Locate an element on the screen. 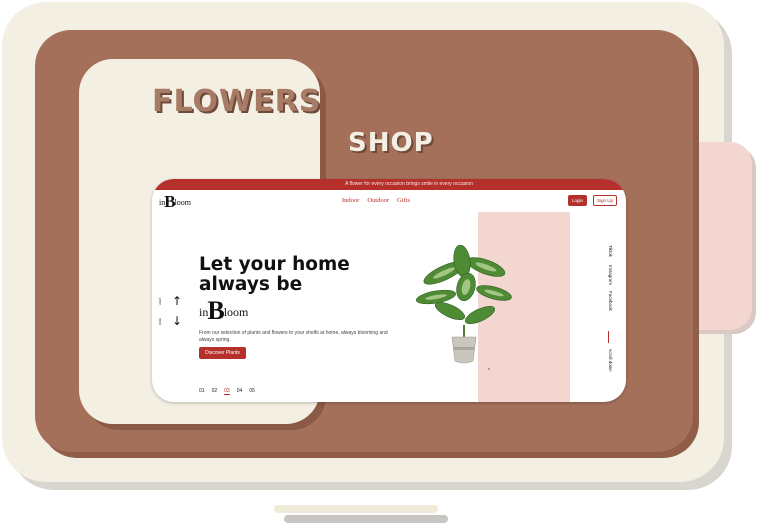  nav-item-outdoor: Outdoor is located at coordinates (378, 200).